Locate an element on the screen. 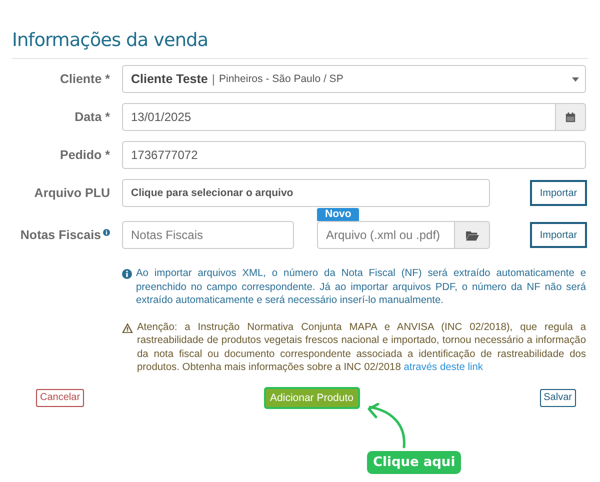  client-select: Cliente Teste | Pinheiros - São Paulo / SP is located at coordinates (354, 79).